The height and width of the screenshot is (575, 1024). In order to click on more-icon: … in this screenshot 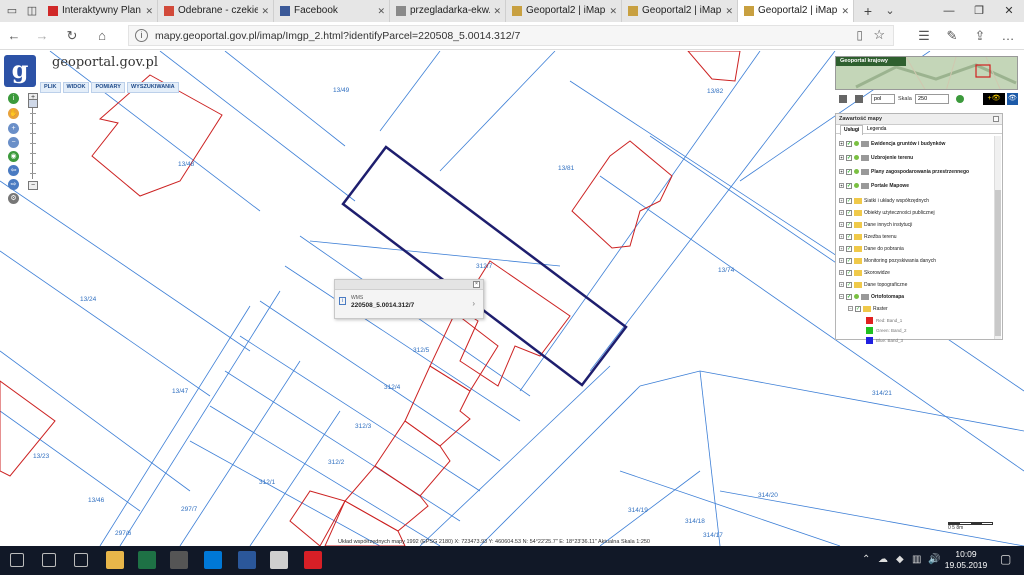, I will do `click(1008, 36)`.